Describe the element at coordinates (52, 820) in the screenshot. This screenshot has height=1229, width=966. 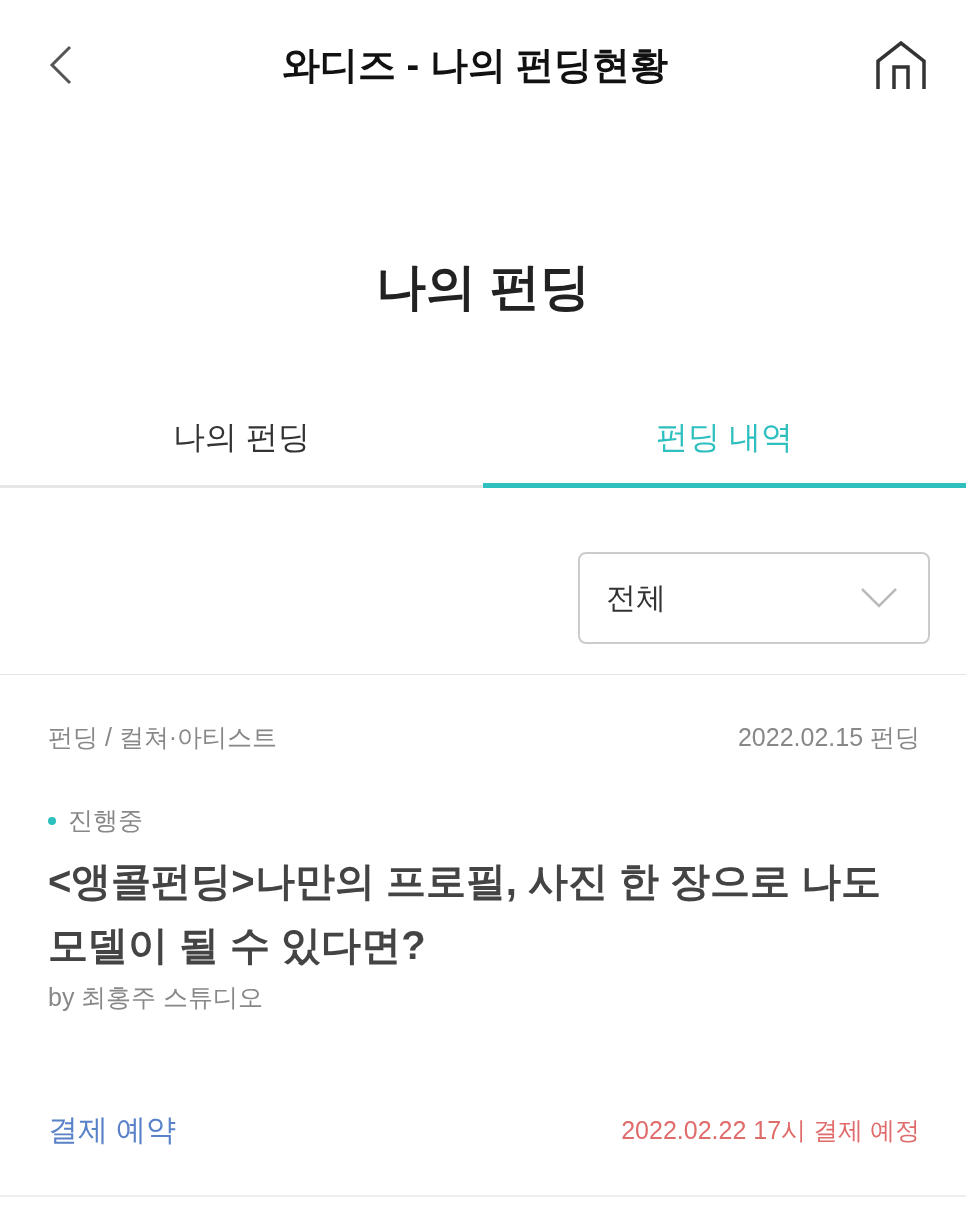
I see `status-dot` at that location.